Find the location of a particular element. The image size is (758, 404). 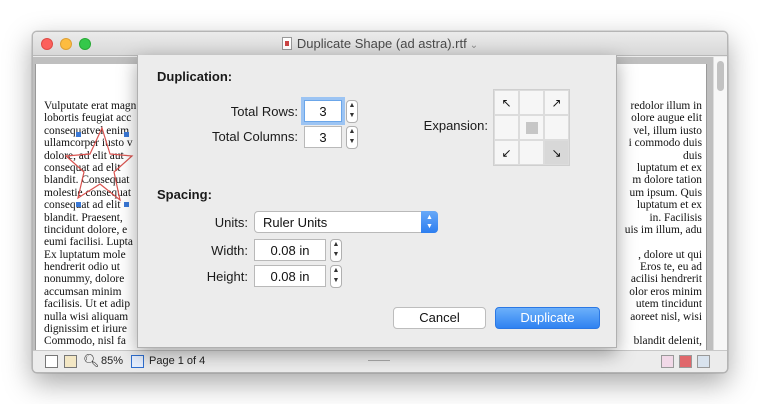

page-icon is located at coordinates (137, 361).